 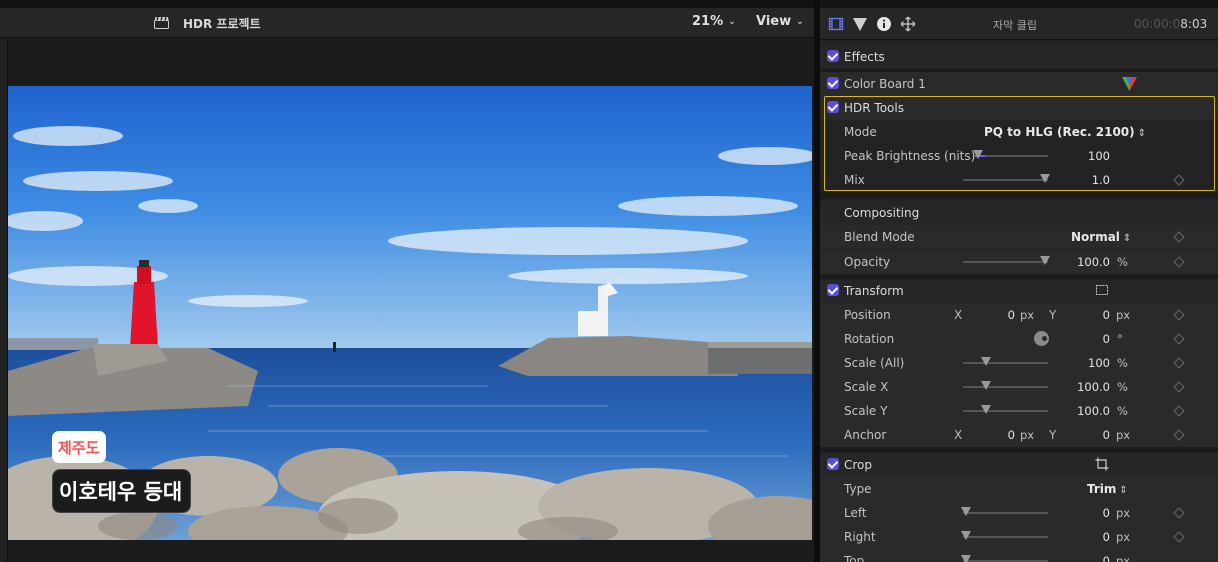 What do you see at coordinates (1041, 338) in the screenshot?
I see `rotation-dial-icon` at bounding box center [1041, 338].